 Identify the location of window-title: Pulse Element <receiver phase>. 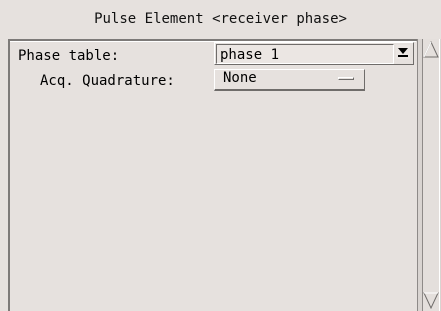
(220, 19).